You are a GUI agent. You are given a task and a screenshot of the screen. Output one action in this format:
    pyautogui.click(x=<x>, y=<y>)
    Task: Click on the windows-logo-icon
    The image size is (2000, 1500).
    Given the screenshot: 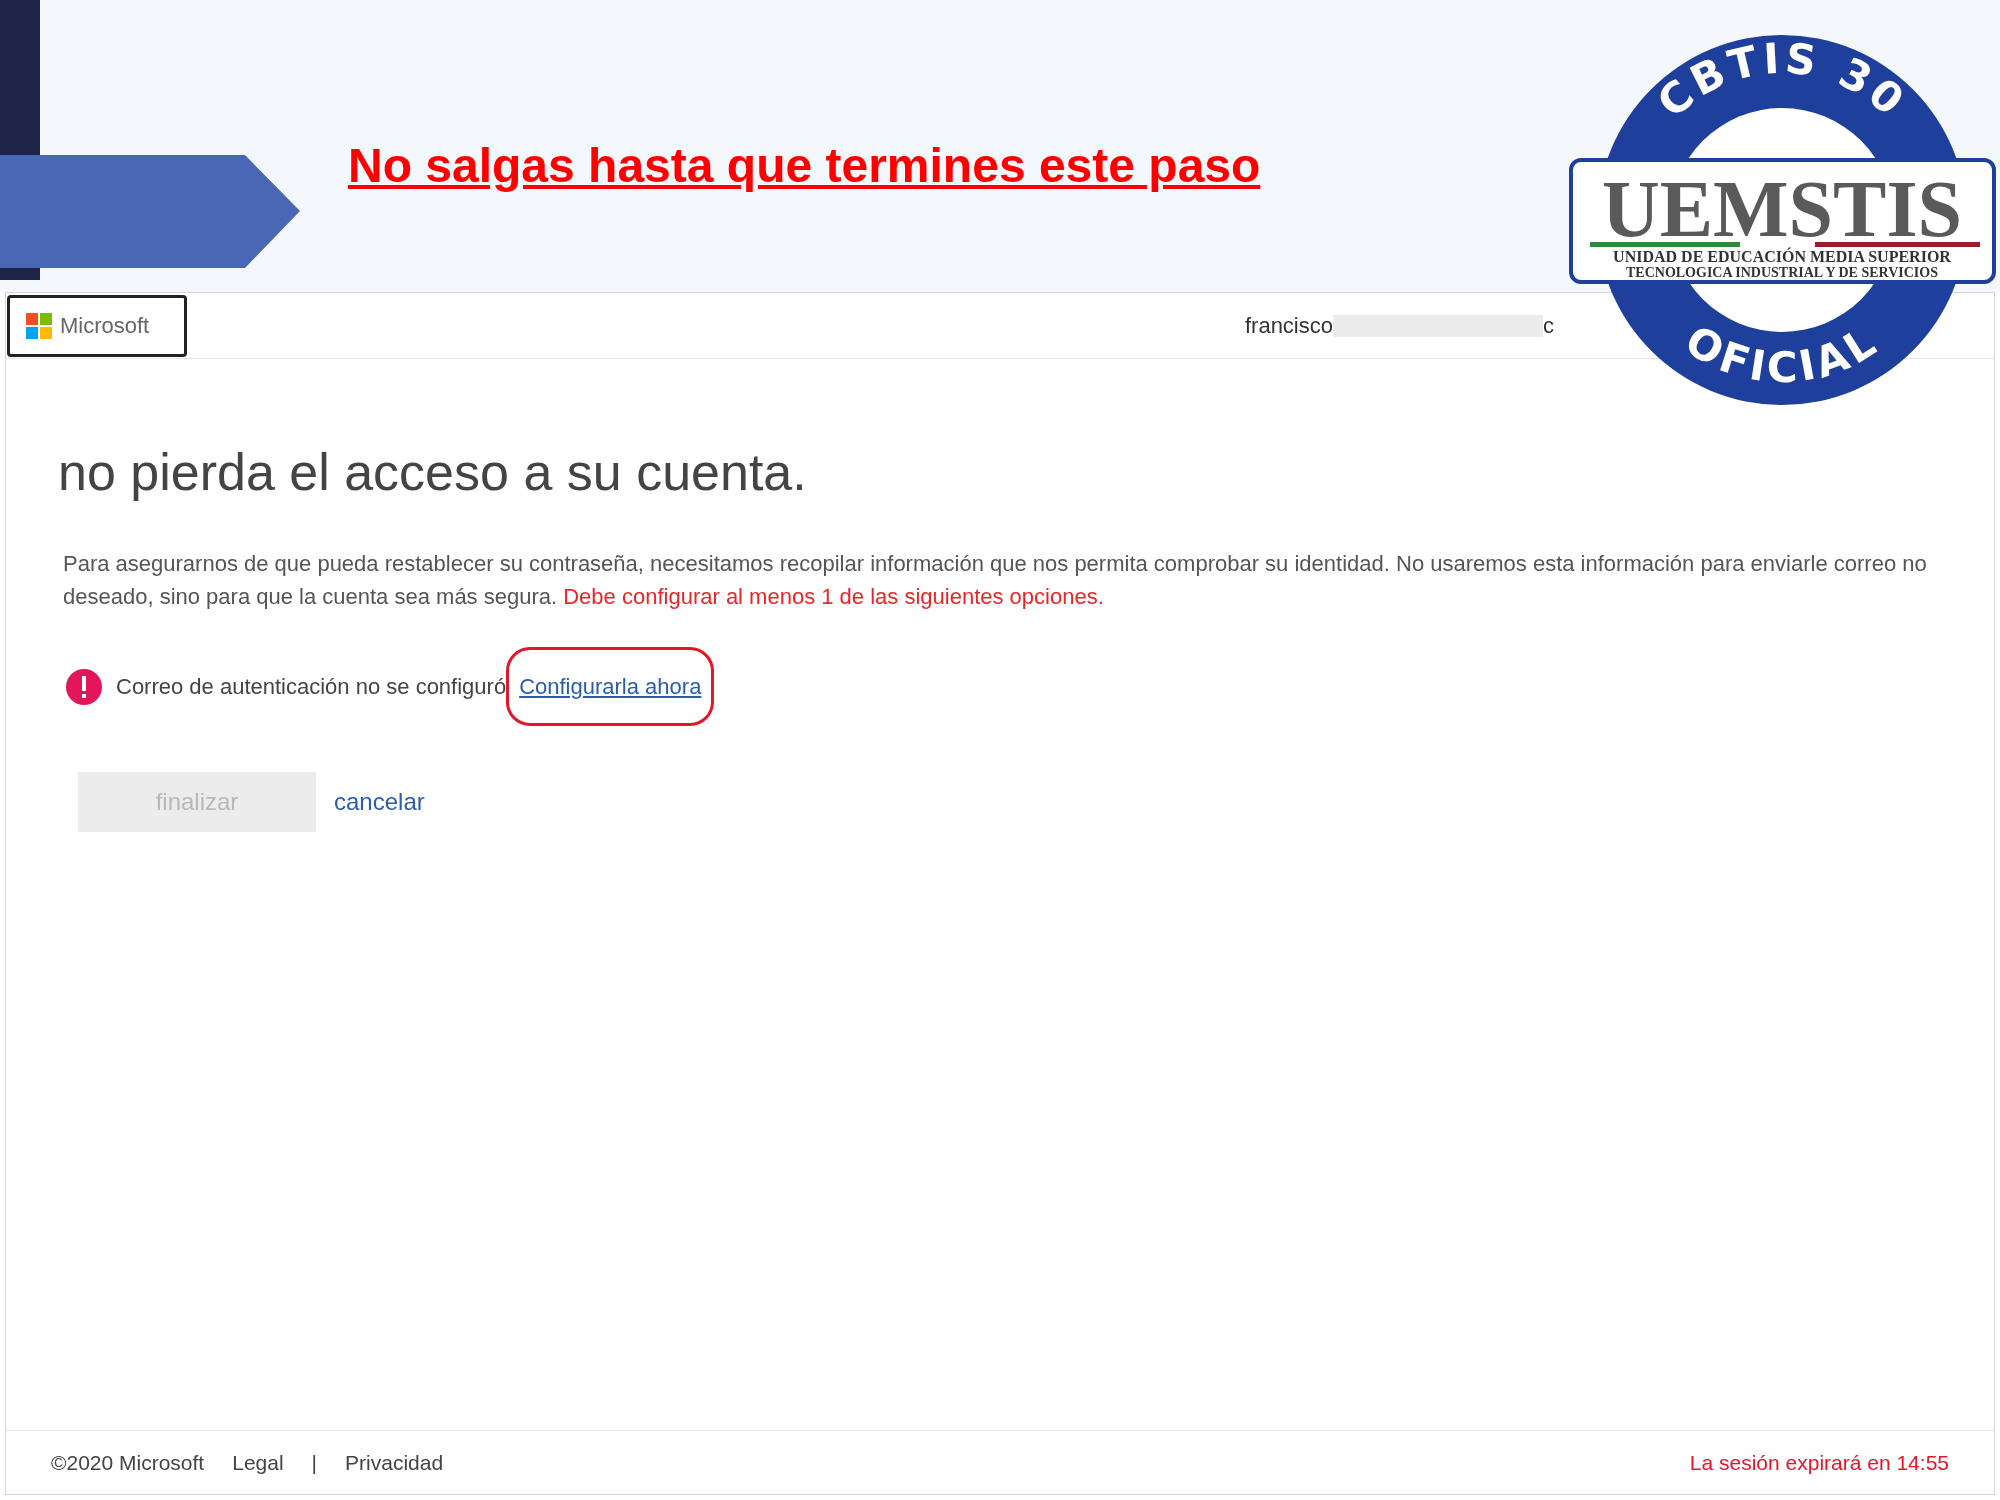 What is the action you would take?
    pyautogui.click(x=39, y=325)
    